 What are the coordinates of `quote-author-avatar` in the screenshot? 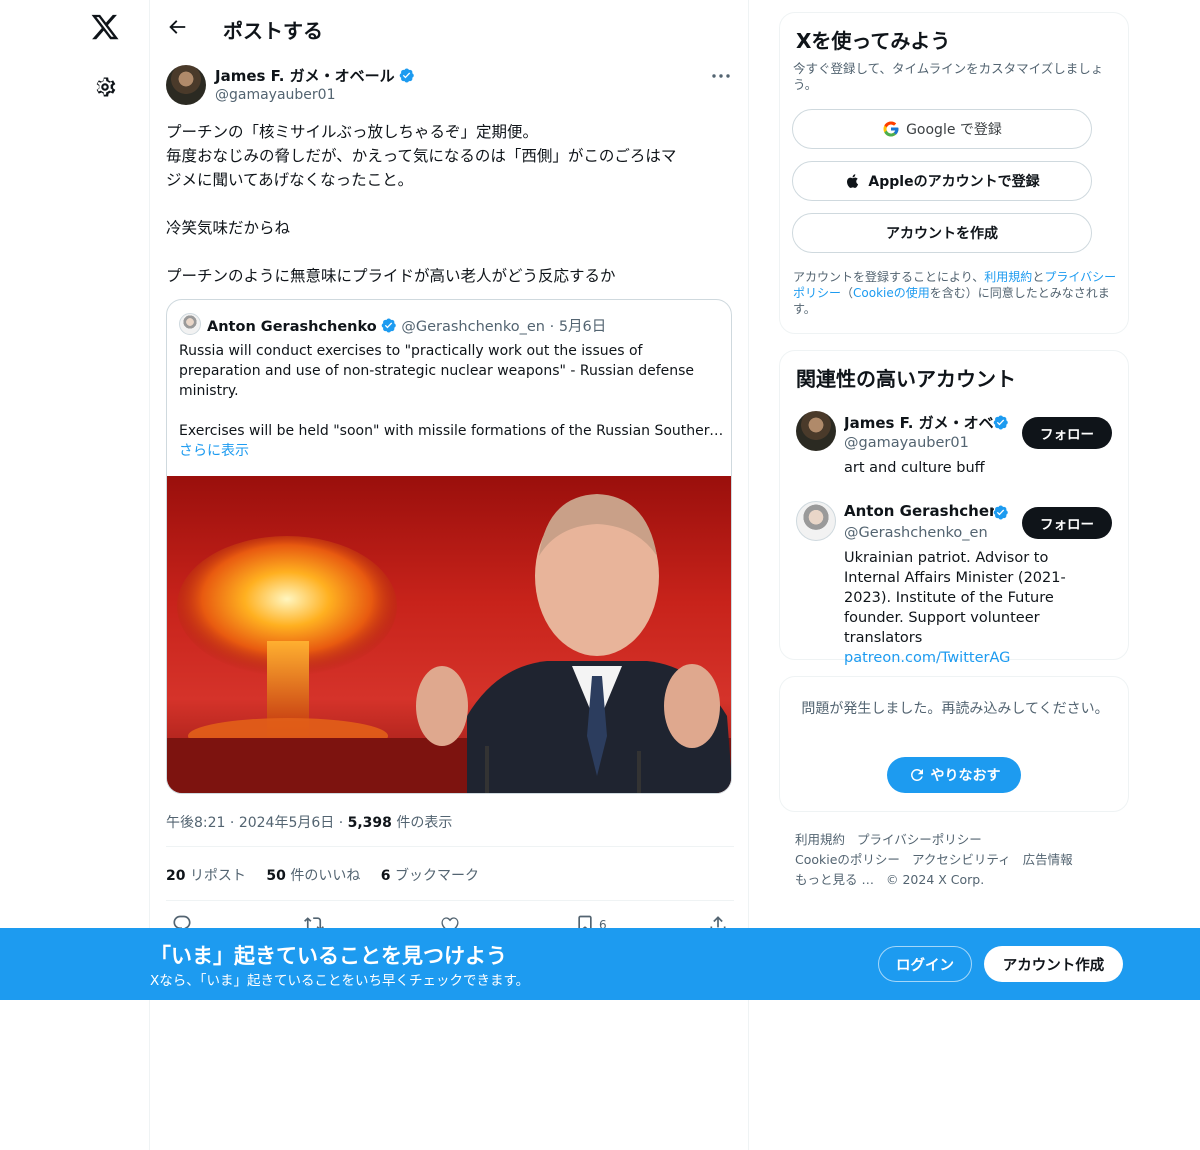 It's located at (190, 324).